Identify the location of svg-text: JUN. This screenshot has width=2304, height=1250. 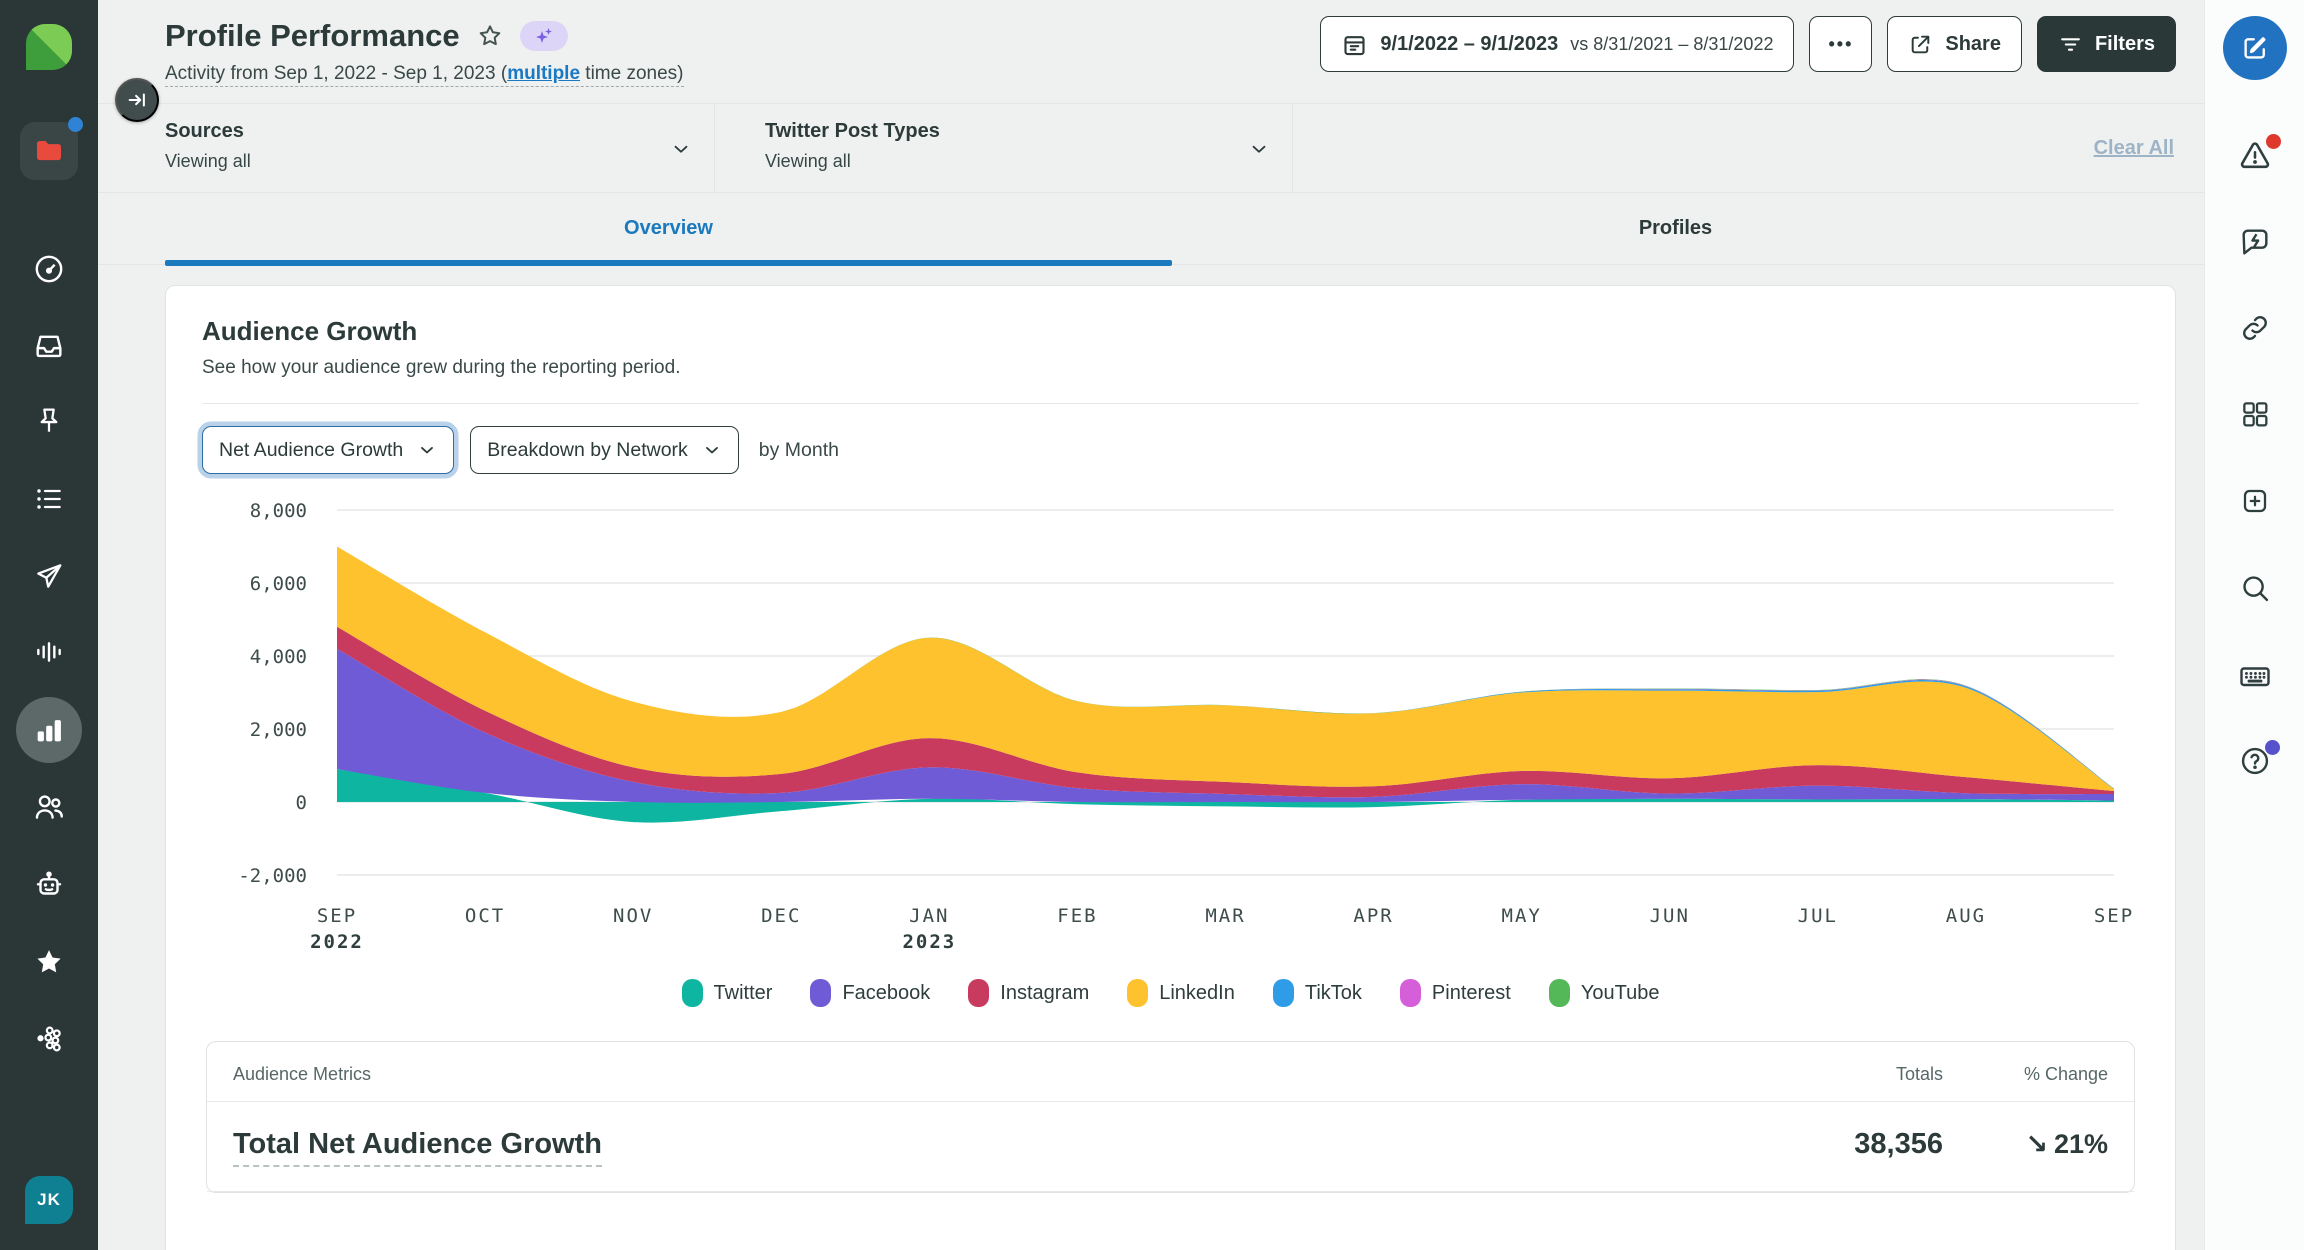
(1670, 916).